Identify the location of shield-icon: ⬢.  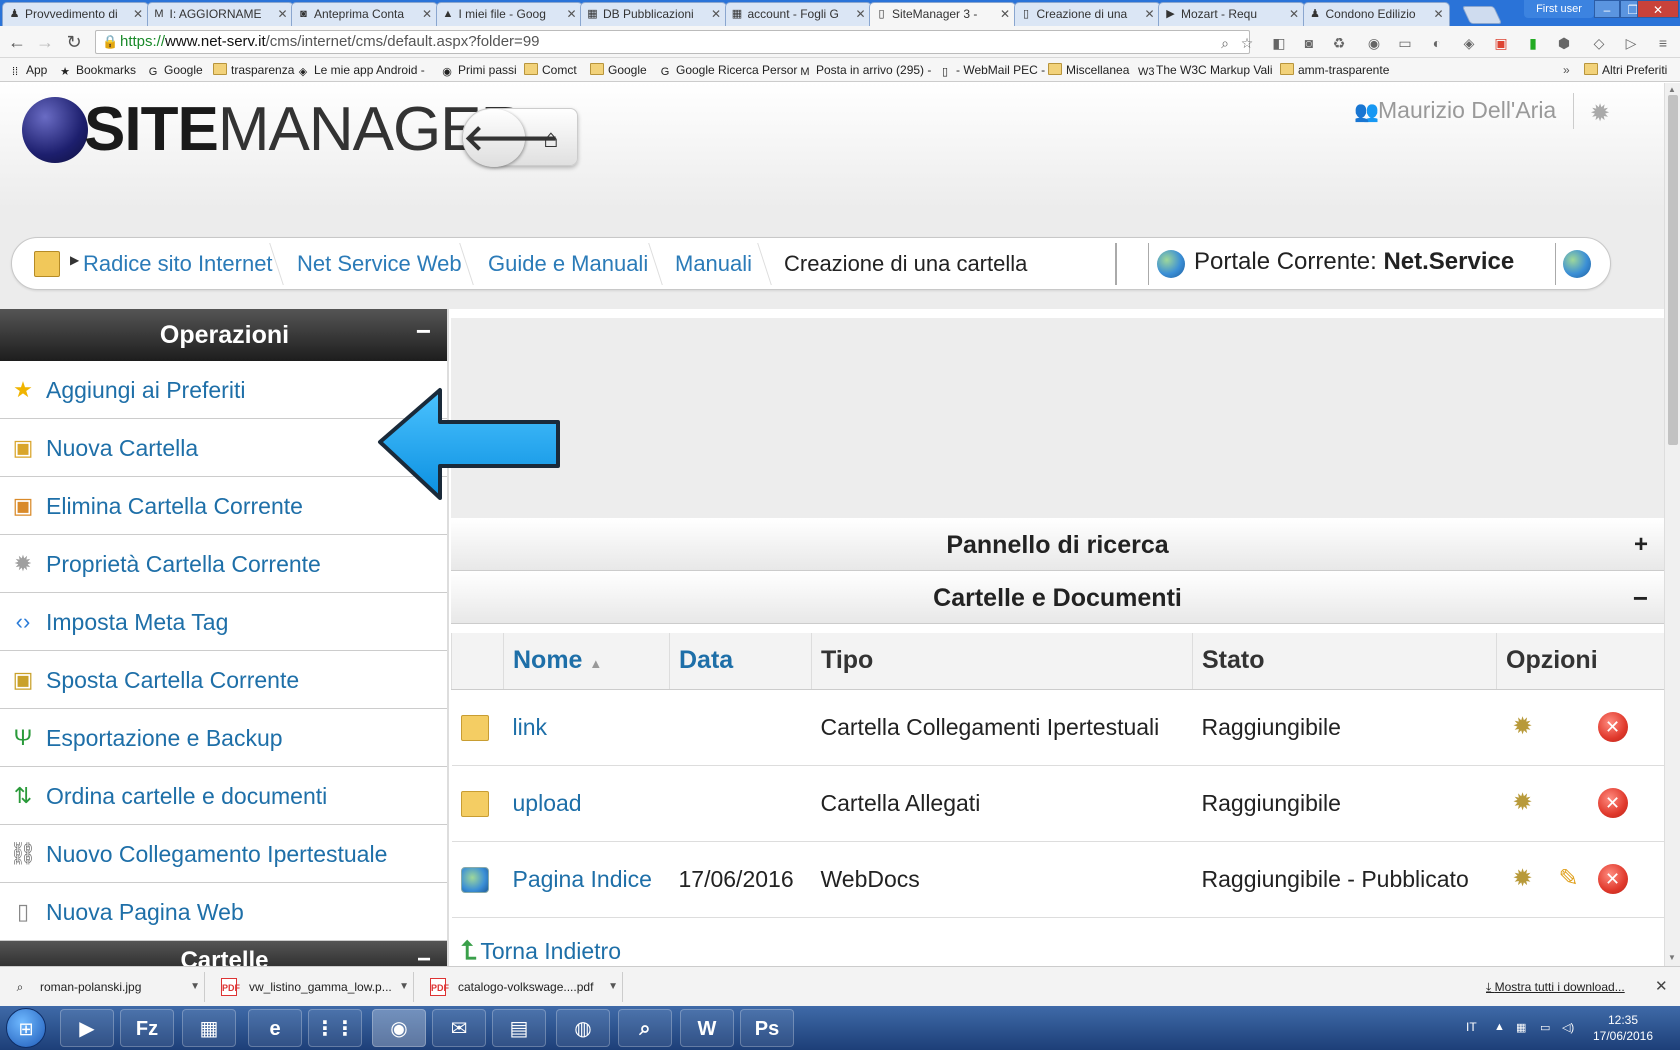
(1564, 43).